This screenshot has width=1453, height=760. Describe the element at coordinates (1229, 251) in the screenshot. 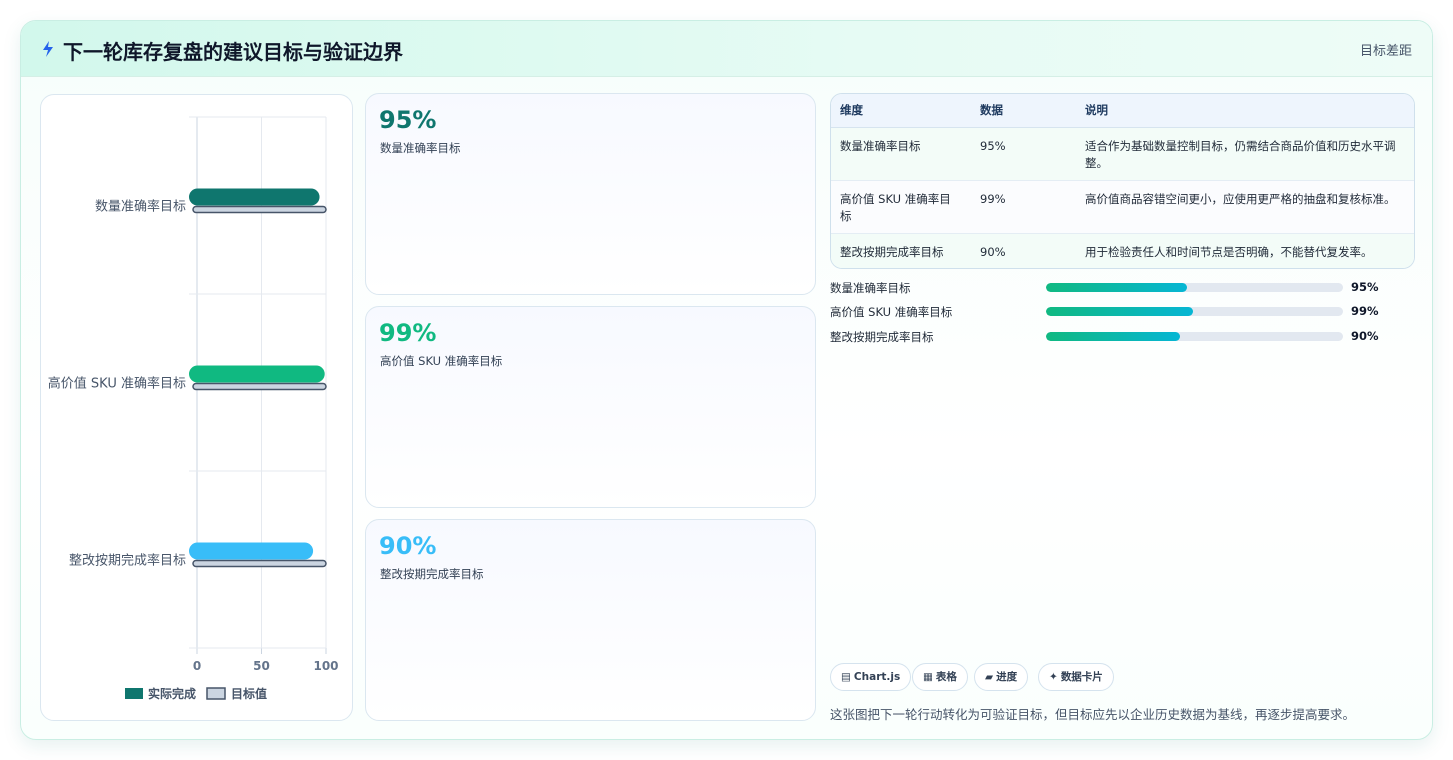

I see `table-cell: 用于检验责任人和时间节点是否明确，不能替代复发率。` at that location.